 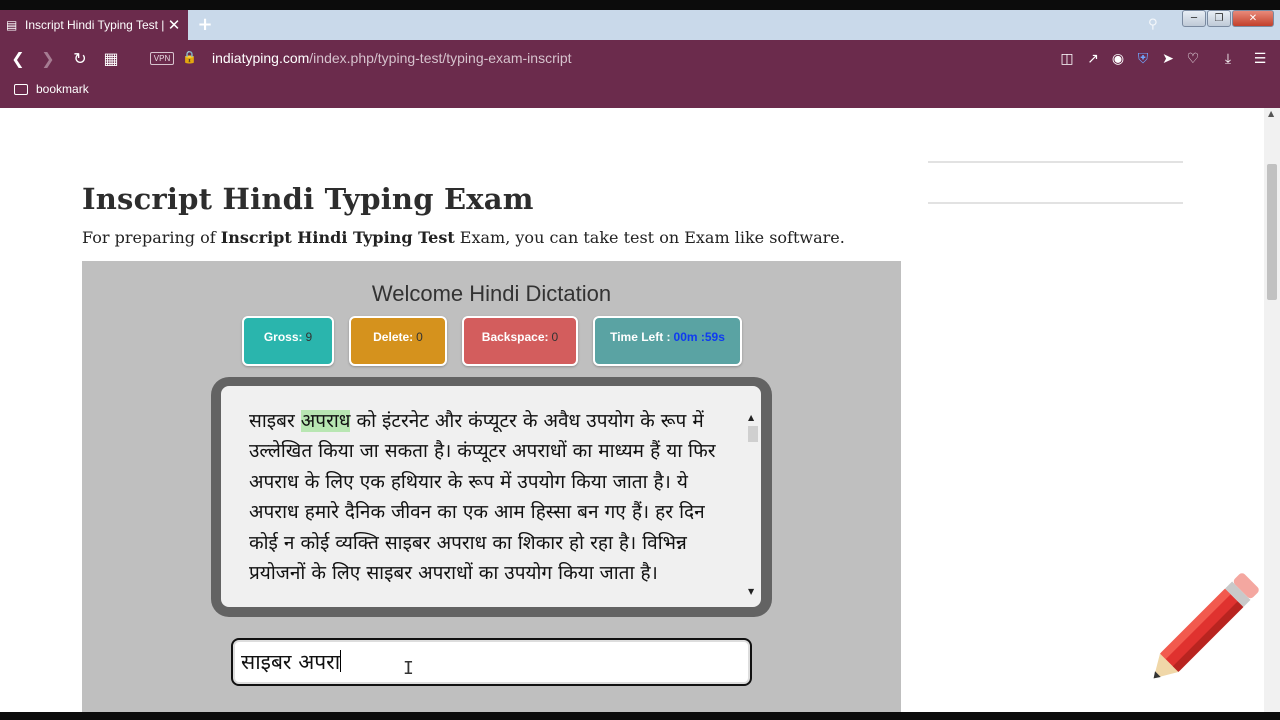 What do you see at coordinates (419, 337) in the screenshot?
I see `delete-value: 0` at bounding box center [419, 337].